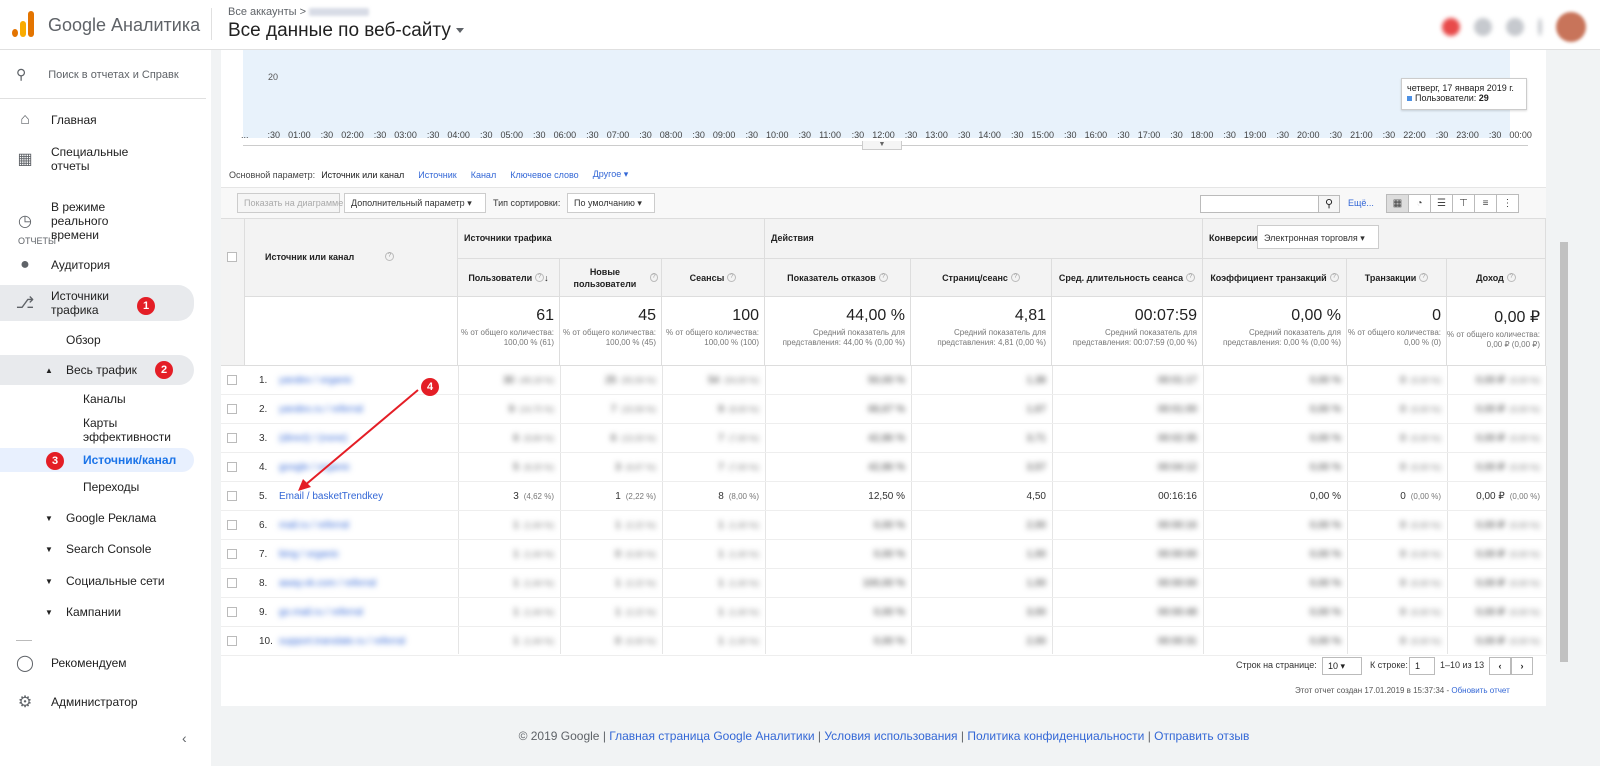 The image size is (1600, 766). I want to click on scrollbar, so click(1564, 452).